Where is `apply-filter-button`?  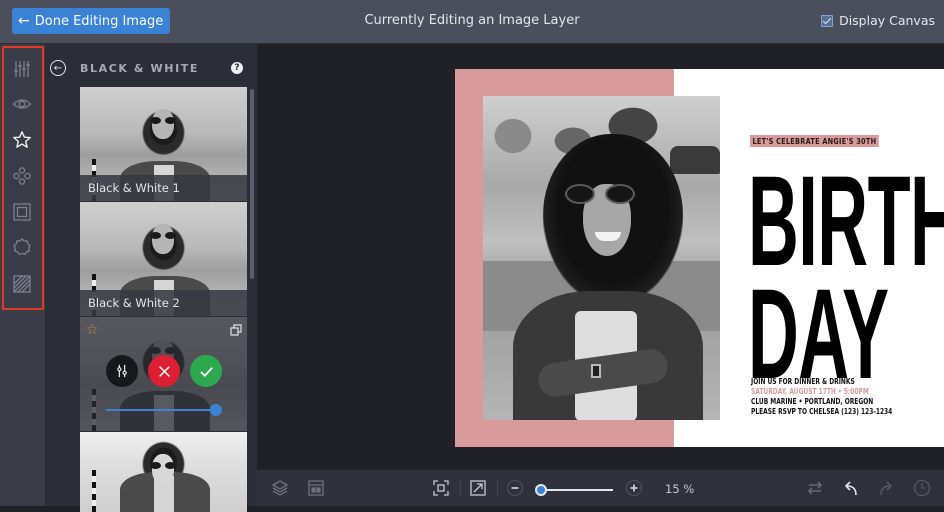 apply-filter-button is located at coordinates (206, 371).